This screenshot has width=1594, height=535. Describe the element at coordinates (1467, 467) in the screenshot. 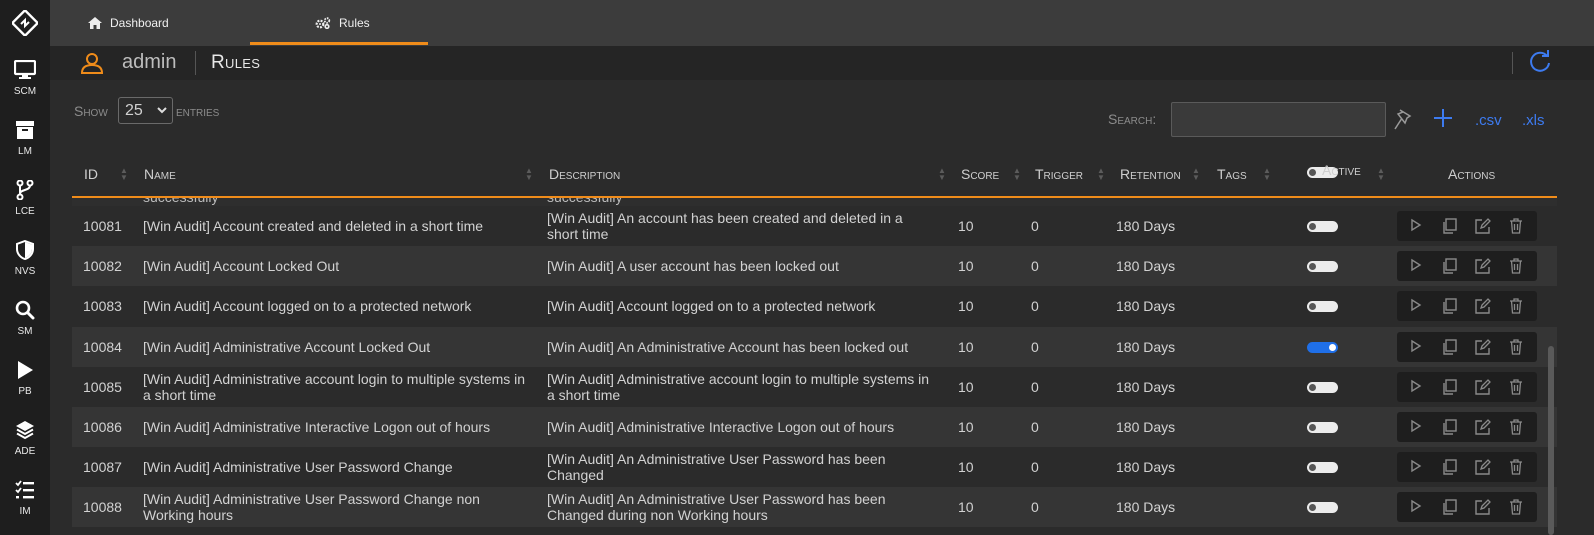

I see `actions-group` at that location.